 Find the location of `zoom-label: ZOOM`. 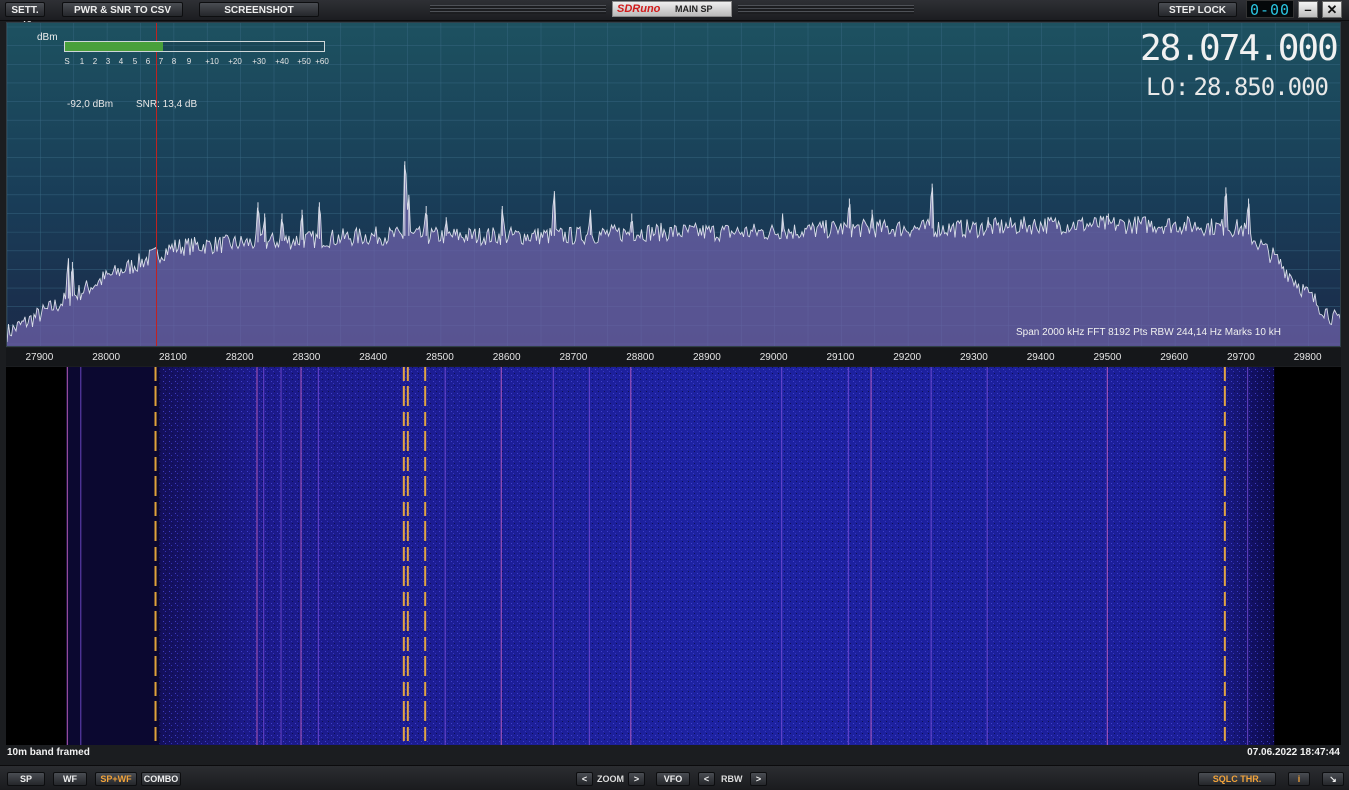

zoom-label: ZOOM is located at coordinates (610, 779).